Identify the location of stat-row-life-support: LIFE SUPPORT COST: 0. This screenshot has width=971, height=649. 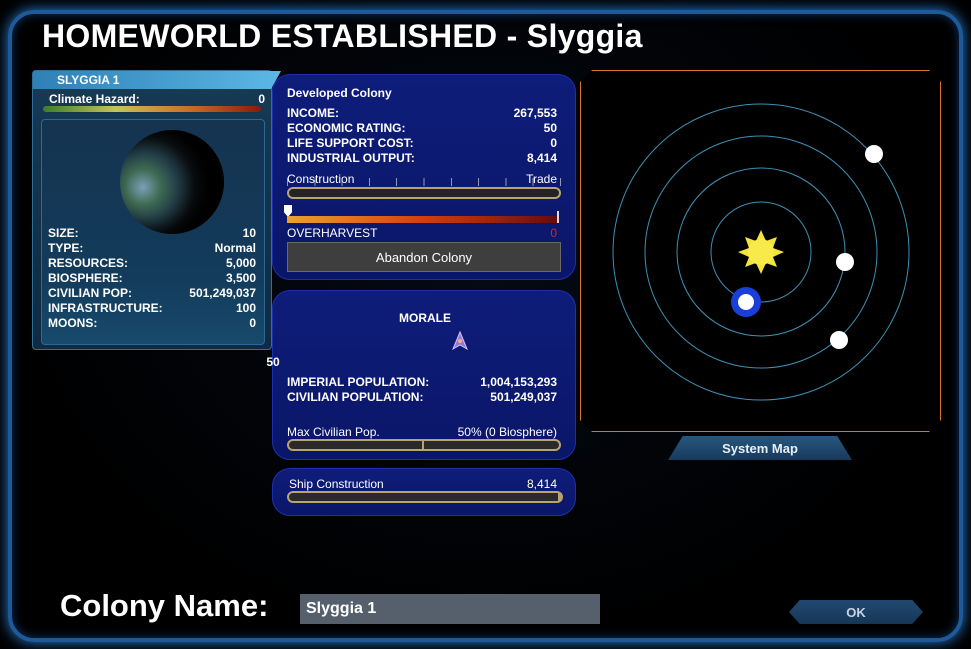
(422, 143).